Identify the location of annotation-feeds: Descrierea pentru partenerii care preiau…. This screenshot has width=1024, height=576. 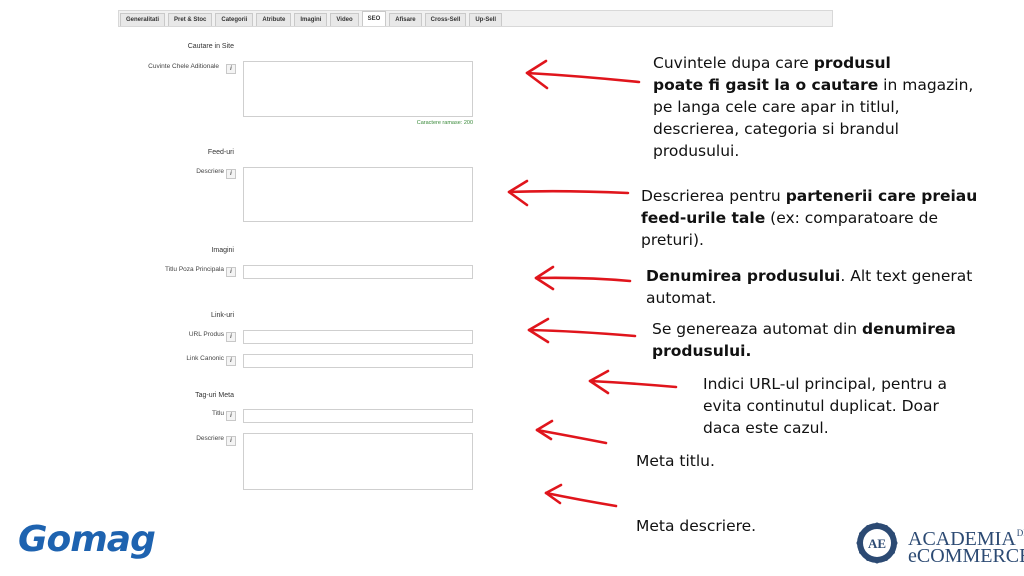
(809, 218).